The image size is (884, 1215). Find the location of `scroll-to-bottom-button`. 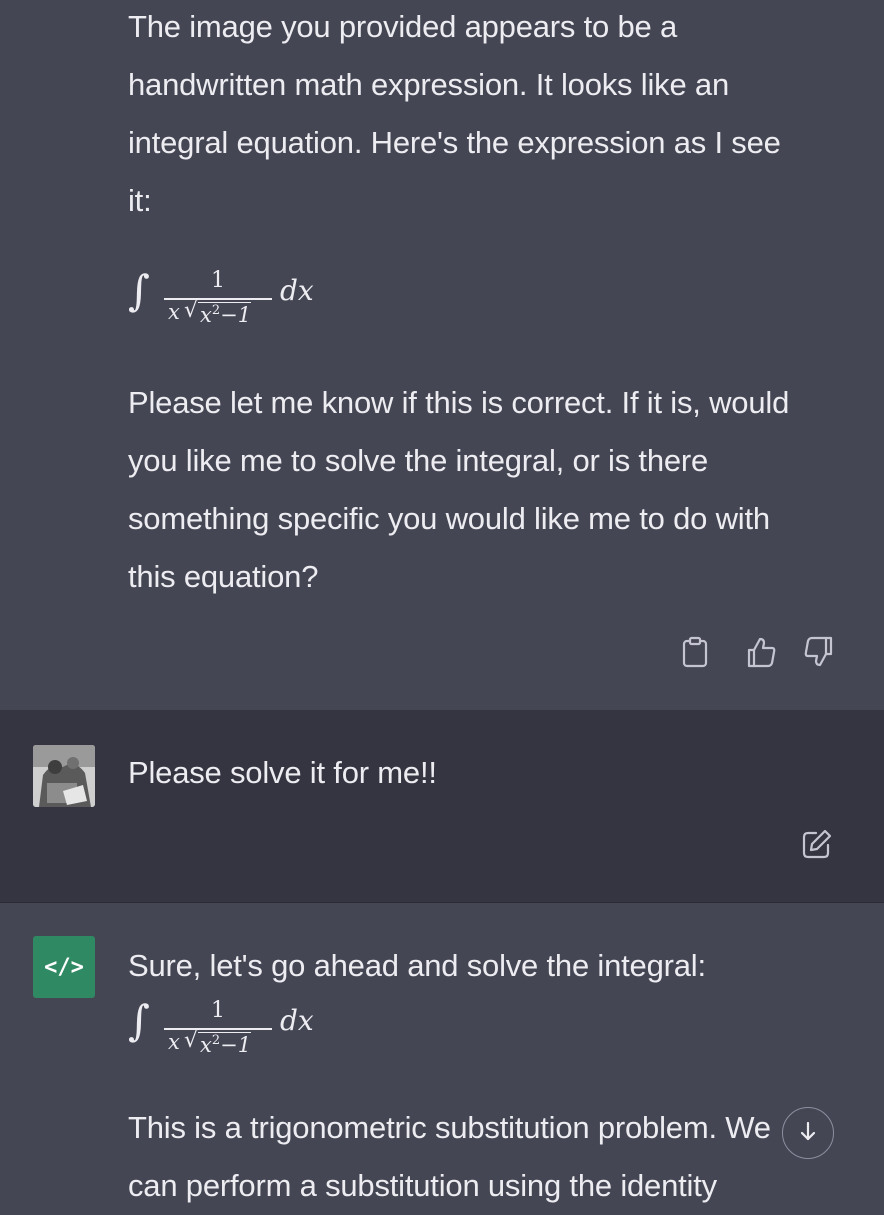

scroll-to-bottom-button is located at coordinates (808, 1133).